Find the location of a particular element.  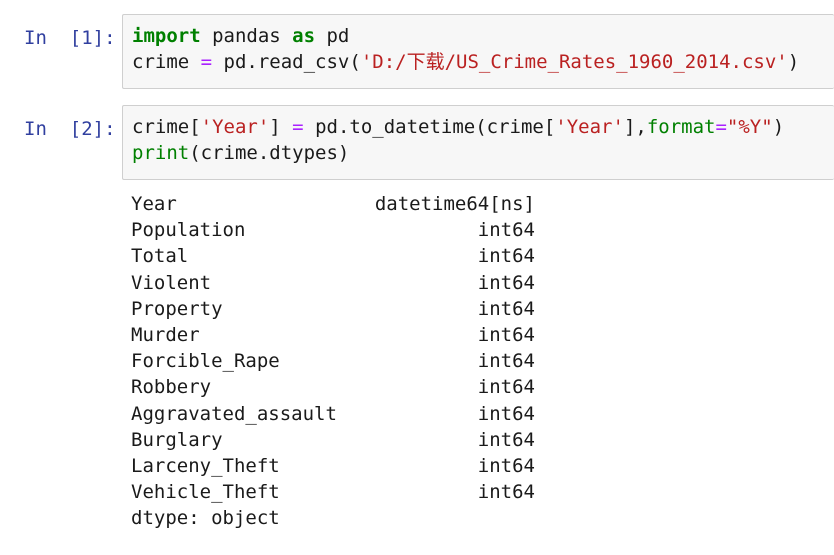

output-footer: dtype: object is located at coordinates (205, 518).